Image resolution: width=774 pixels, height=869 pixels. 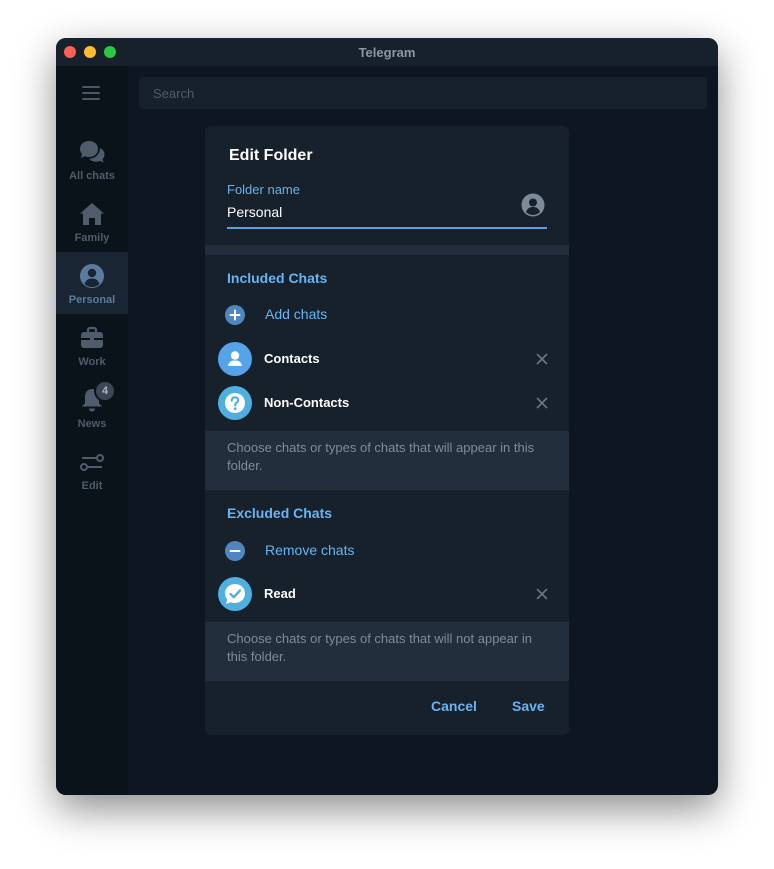 What do you see at coordinates (296, 314) in the screenshot?
I see `add-chats-label: Add chats` at bounding box center [296, 314].